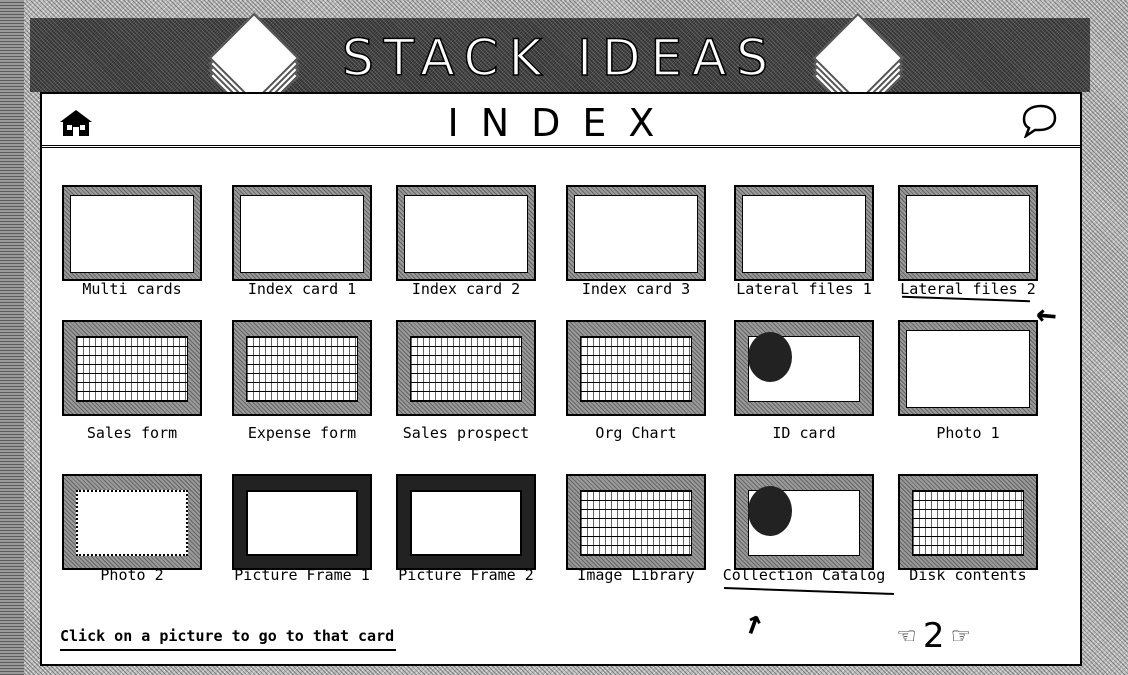 This screenshot has width=1128, height=675. Describe the element at coordinates (804, 289) in the screenshot. I see `card-label: Lateral files 1` at that location.